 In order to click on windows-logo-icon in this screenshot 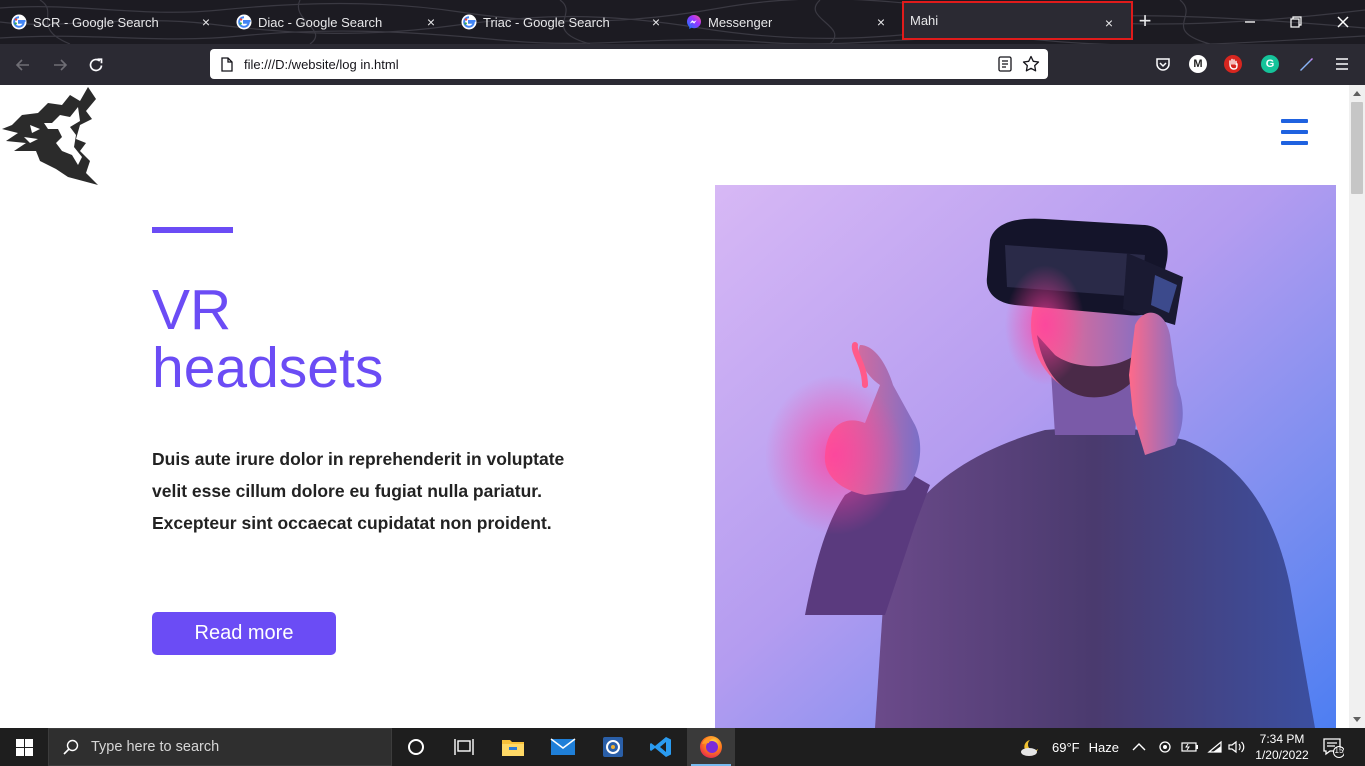, I will do `click(24, 747)`.